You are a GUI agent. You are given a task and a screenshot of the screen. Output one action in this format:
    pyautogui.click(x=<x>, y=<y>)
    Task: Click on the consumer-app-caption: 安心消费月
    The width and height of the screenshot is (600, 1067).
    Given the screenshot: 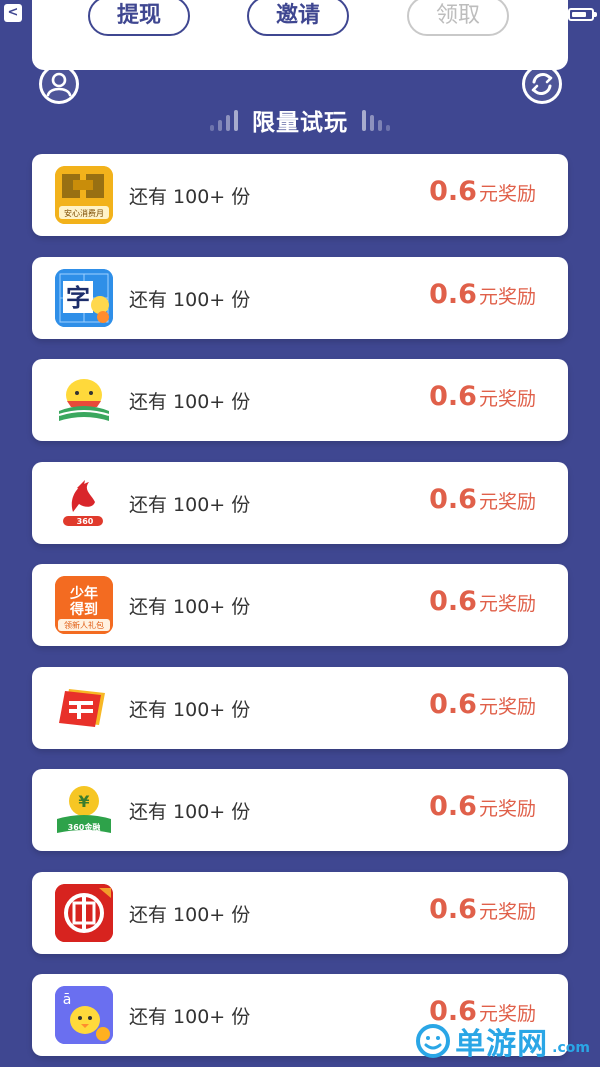 What is the action you would take?
    pyautogui.click(x=84, y=213)
    